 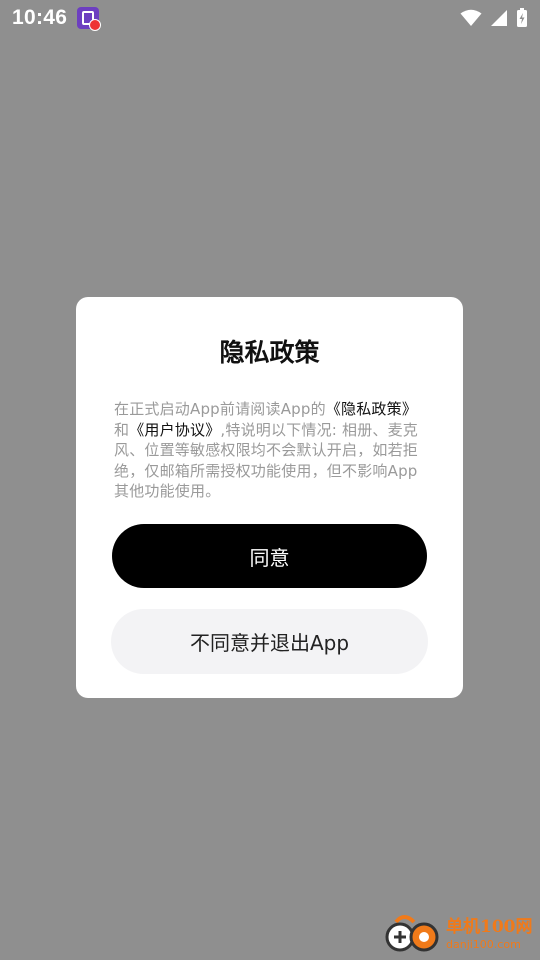 I want to click on watermark-logo: 单机100网 danji100.com, so click(x=459, y=934).